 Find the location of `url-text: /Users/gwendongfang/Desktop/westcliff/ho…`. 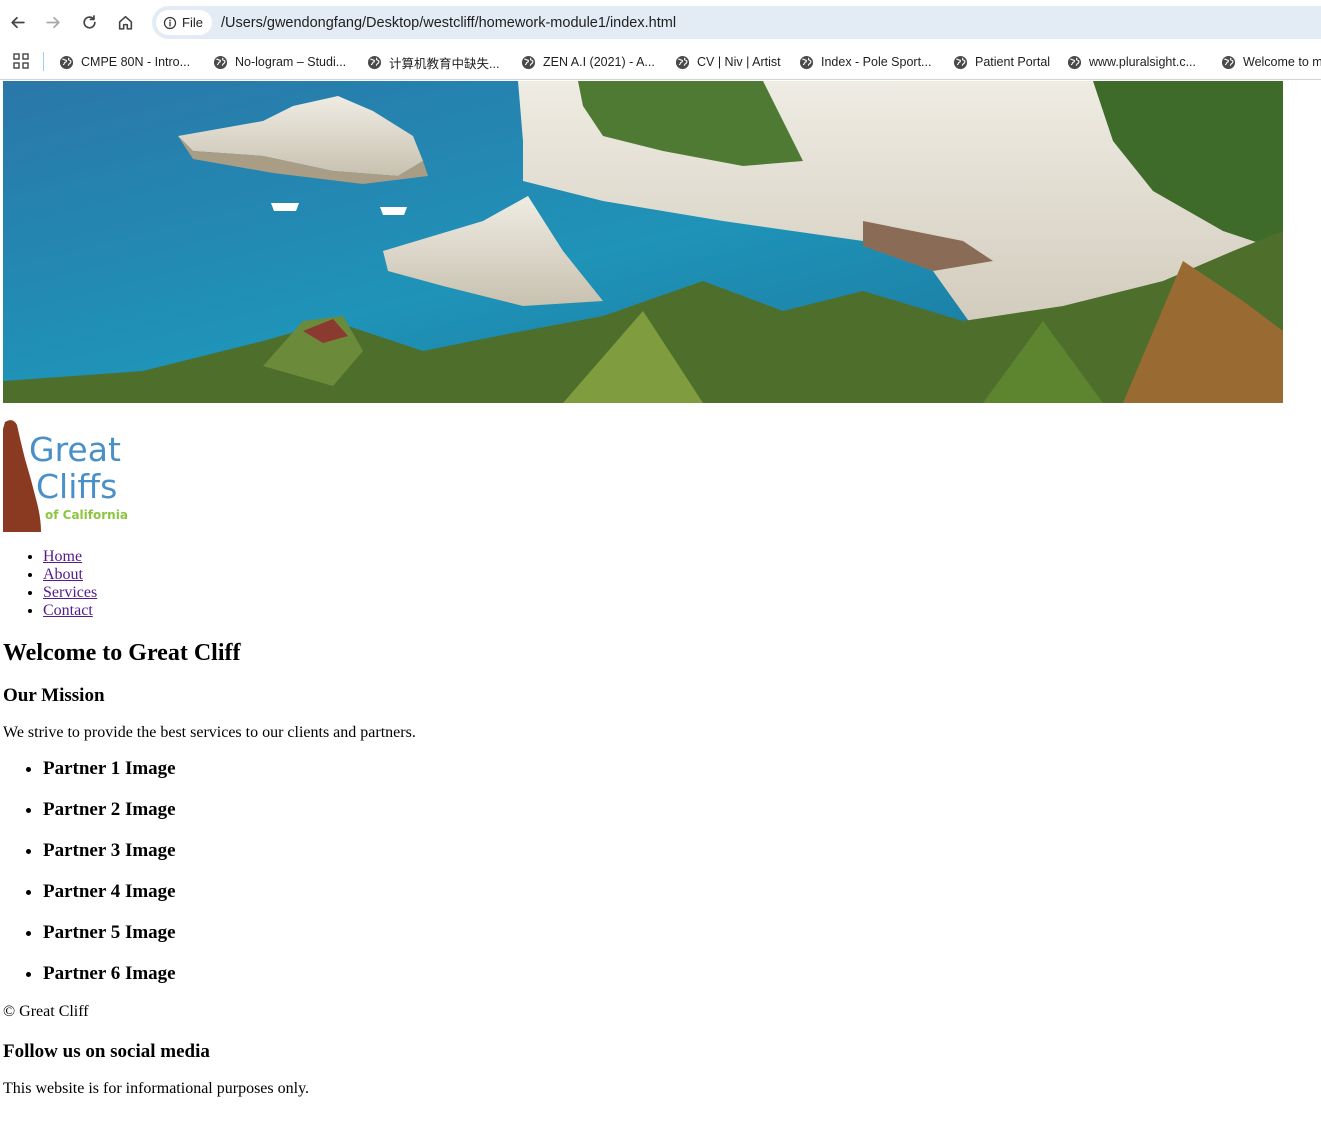

url-text: /Users/gwendongfang/Desktop/westcliff/ho… is located at coordinates (448, 23).